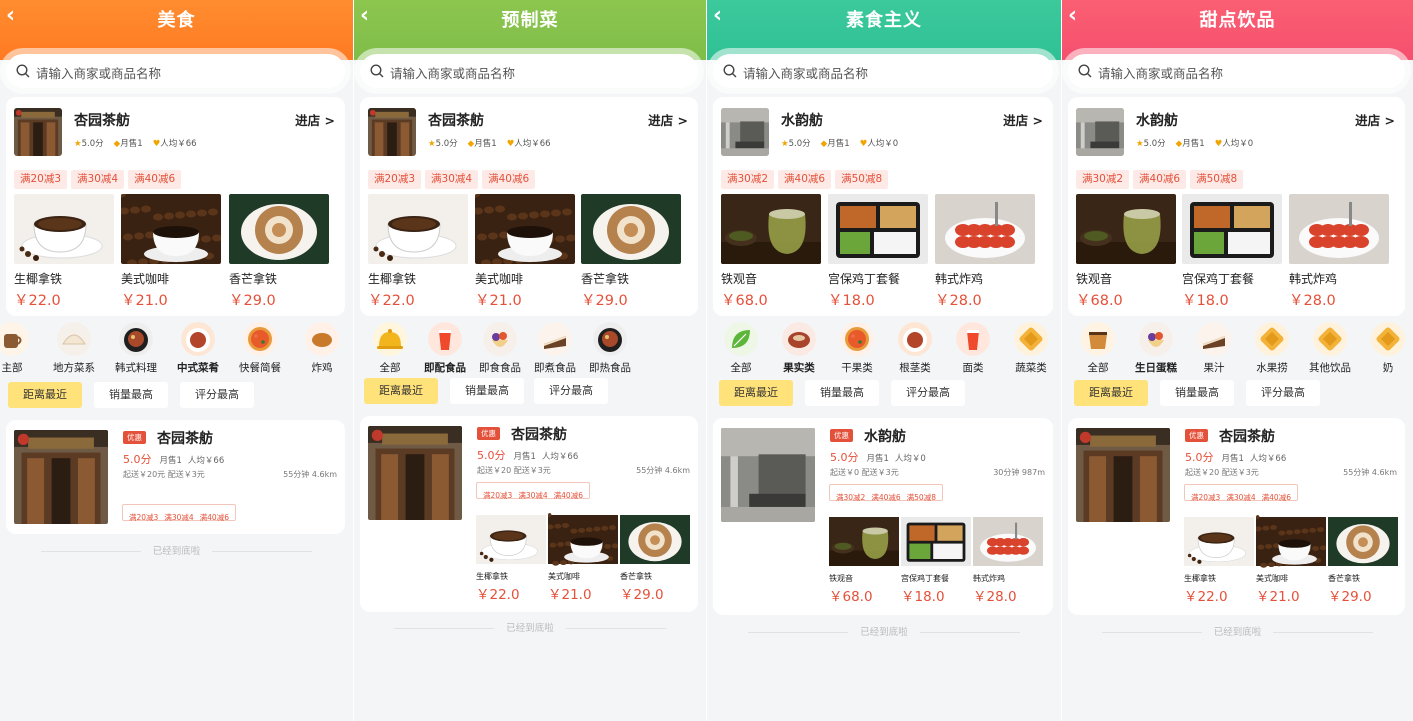 Image resolution: width=1413 pixels, height=721 pixels. I want to click on product-price: ￥68.0, so click(851, 597).